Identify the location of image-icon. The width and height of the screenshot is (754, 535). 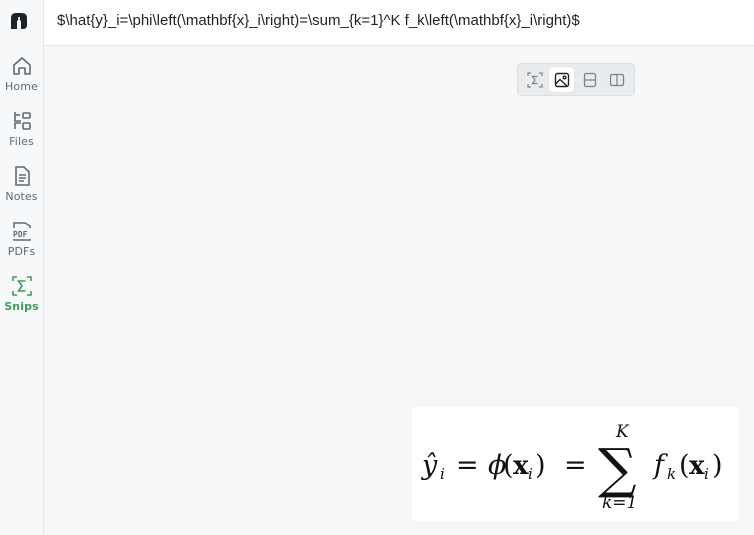
(561, 79).